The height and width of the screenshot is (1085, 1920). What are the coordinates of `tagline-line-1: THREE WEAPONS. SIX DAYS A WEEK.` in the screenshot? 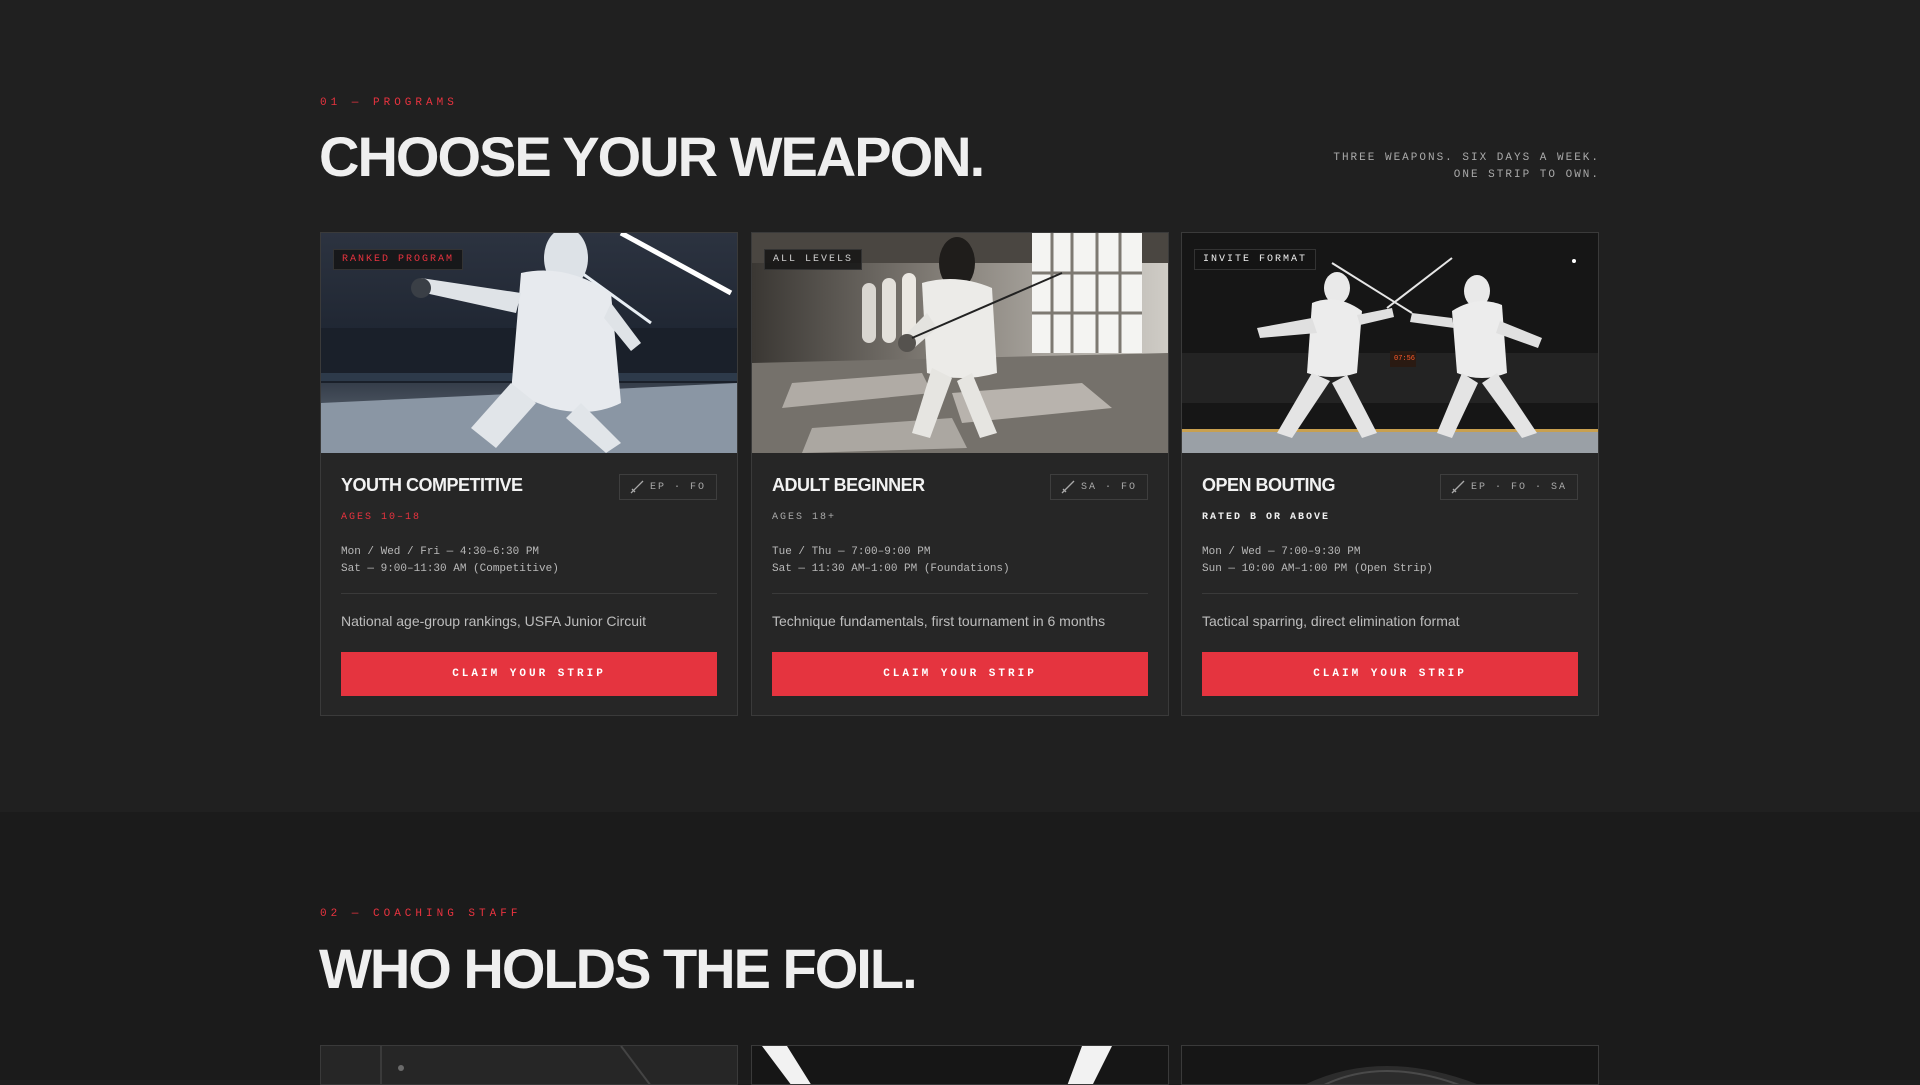 It's located at (1466, 158).